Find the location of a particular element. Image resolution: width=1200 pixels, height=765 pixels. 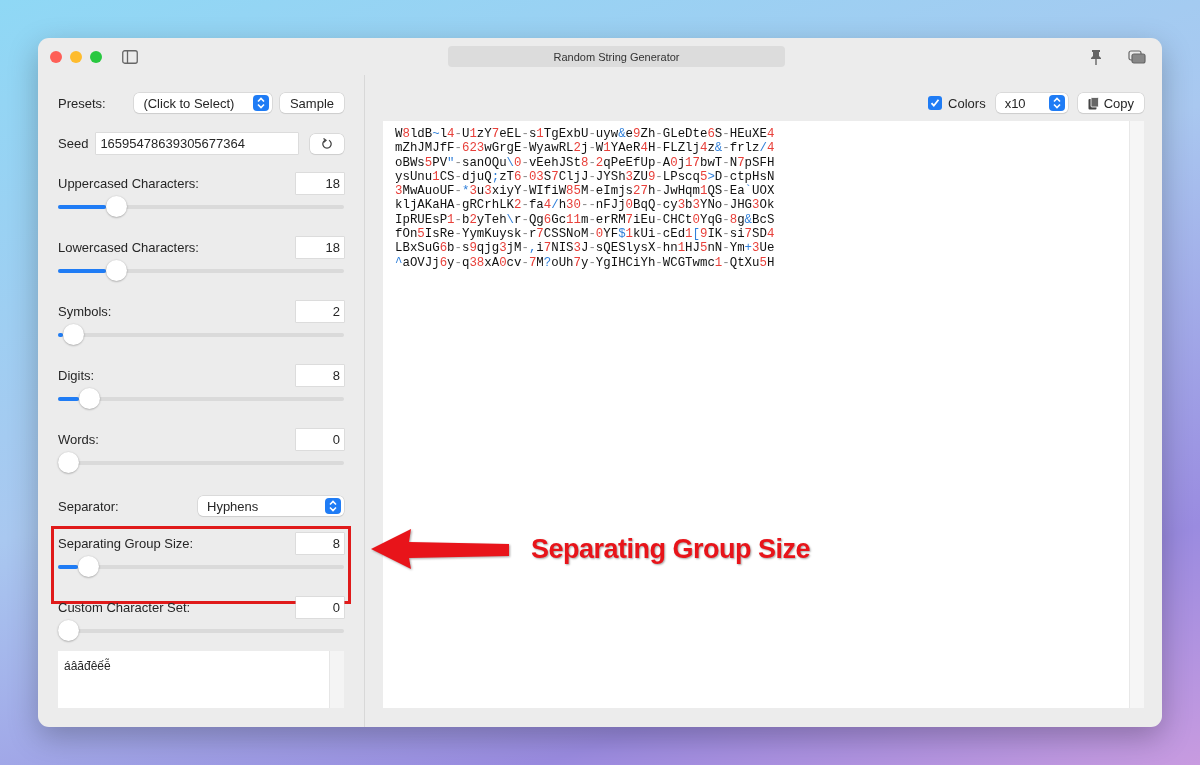

slider-label: Symbols: is located at coordinates (85, 311).